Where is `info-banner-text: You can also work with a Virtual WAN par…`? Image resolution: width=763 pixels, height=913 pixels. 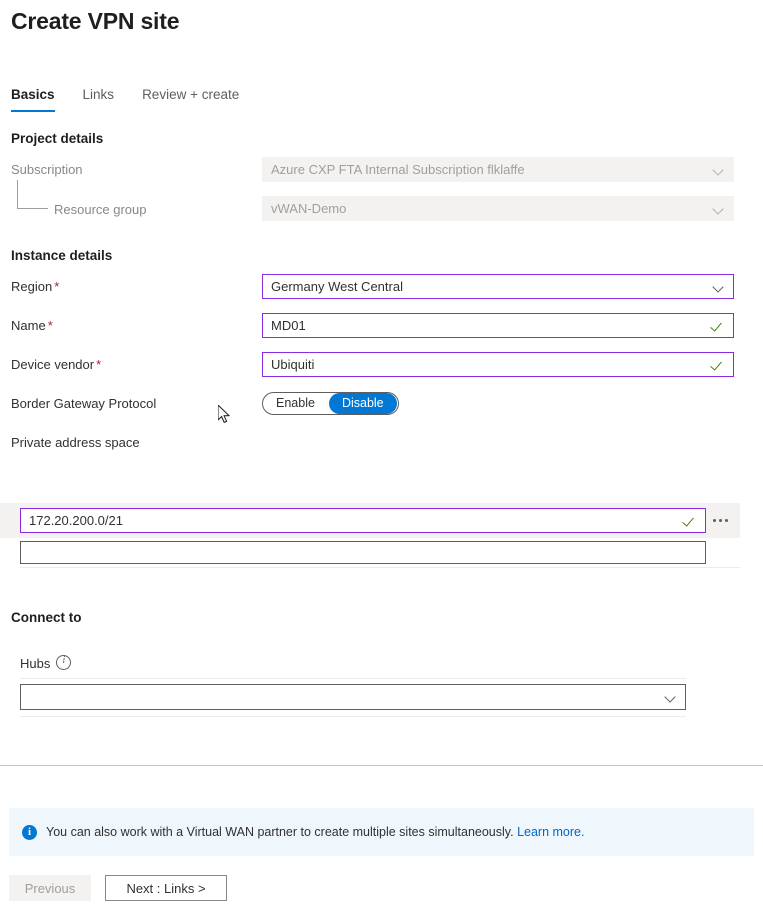
info-banner-text: You can also work with a Virtual WAN par… is located at coordinates (315, 832).